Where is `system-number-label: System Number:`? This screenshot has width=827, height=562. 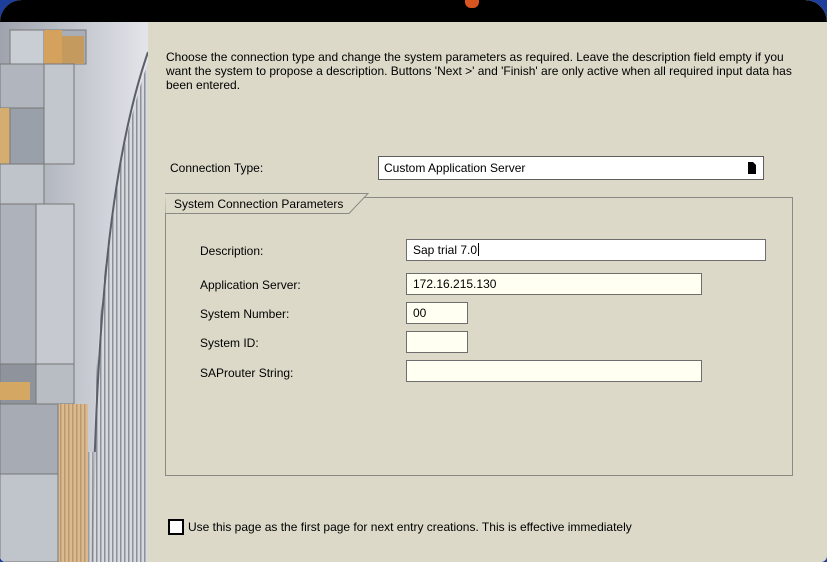
system-number-label: System Number: is located at coordinates (245, 314).